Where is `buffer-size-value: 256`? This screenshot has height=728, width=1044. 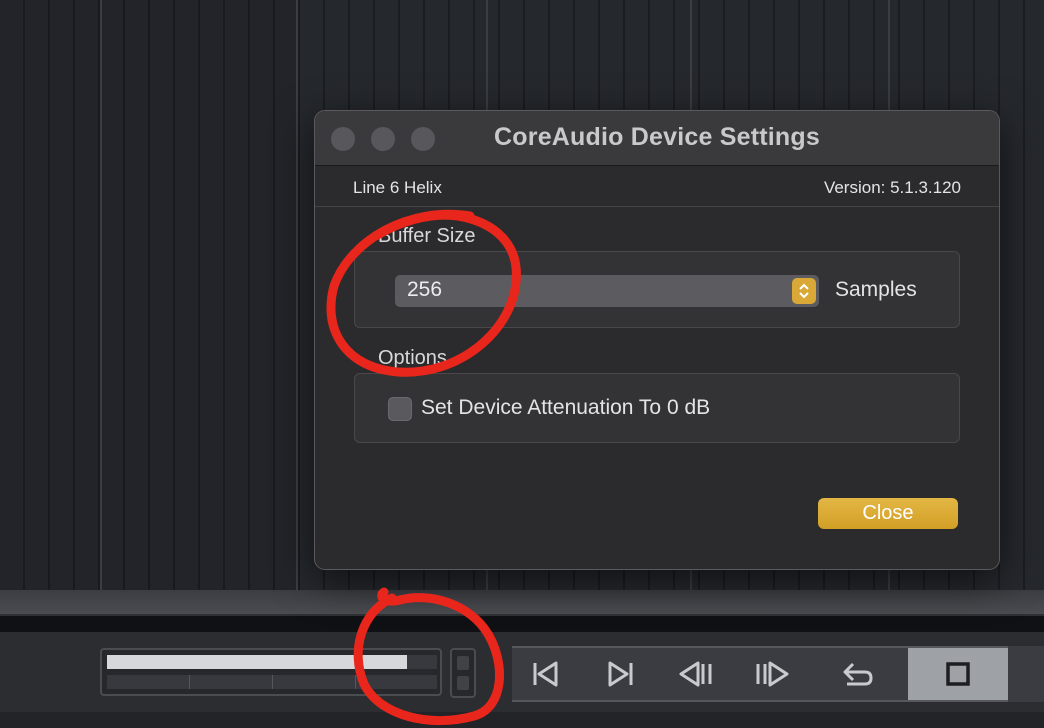 buffer-size-value: 256 is located at coordinates (425, 289).